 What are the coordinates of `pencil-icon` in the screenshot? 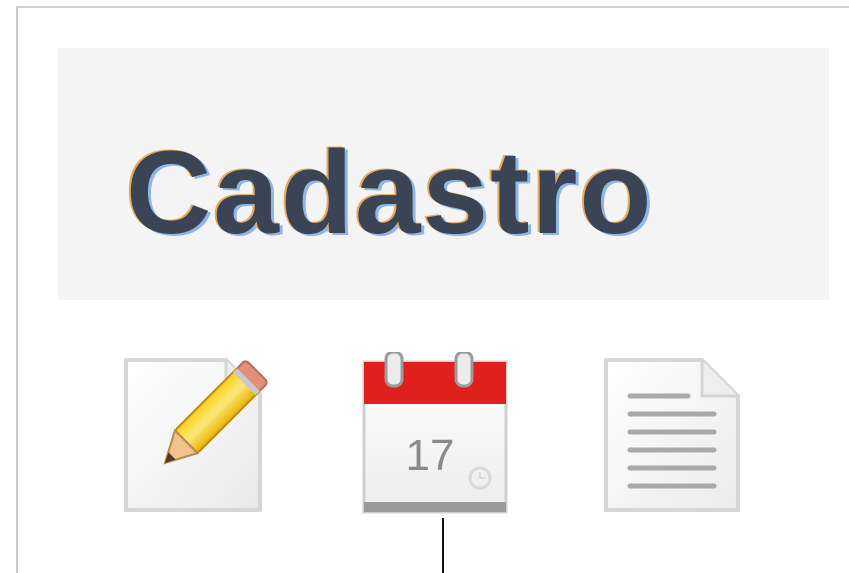 It's located at (193, 435).